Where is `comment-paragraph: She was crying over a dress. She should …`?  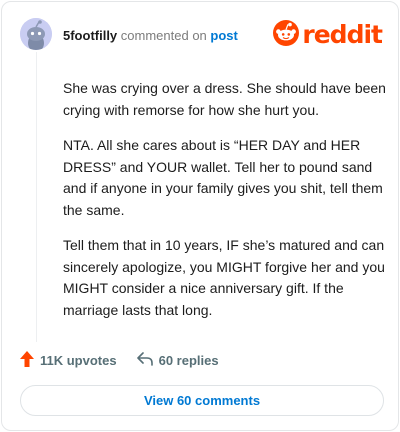
comment-paragraph: She was crying over a dress. She should … is located at coordinates (224, 99).